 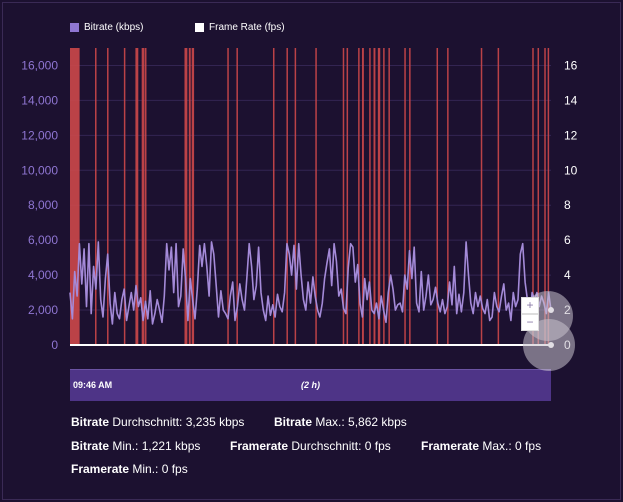 I want to click on left-axis-tick-label: 6,000, so click(x=43, y=240).